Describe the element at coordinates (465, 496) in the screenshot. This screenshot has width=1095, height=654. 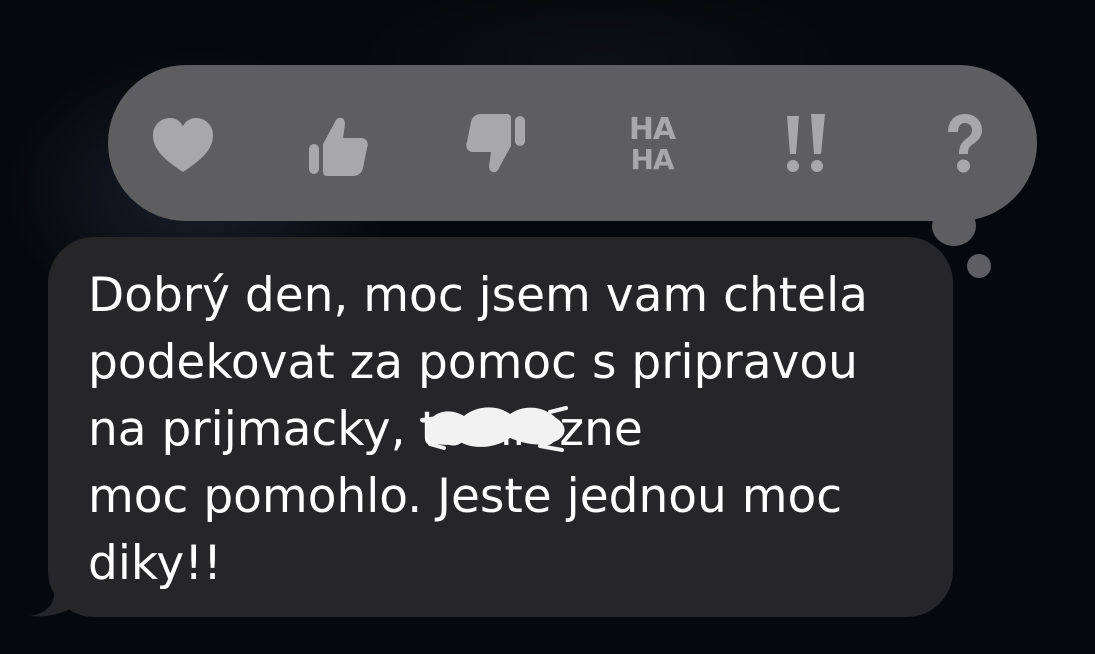
I see `message-line: moc pomohlo. Jeste jednou moc` at that location.